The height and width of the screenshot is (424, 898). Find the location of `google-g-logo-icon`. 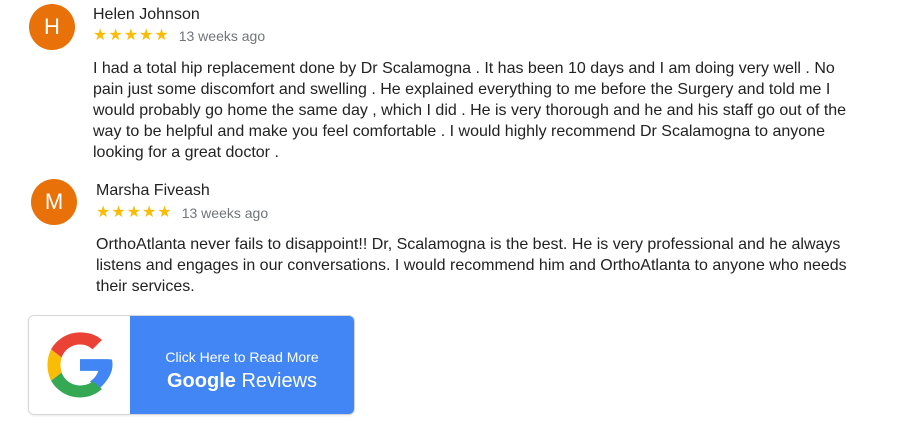

google-g-logo-icon is located at coordinates (79, 365).